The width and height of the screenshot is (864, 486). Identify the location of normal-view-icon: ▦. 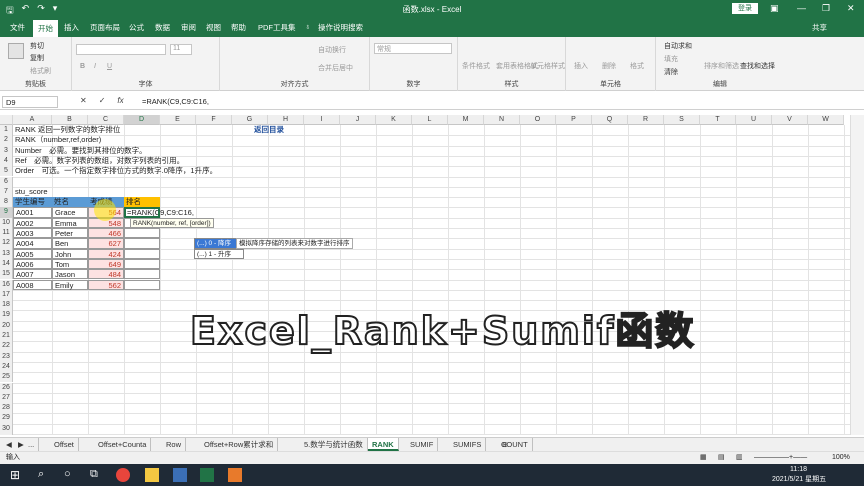
(703, 458).